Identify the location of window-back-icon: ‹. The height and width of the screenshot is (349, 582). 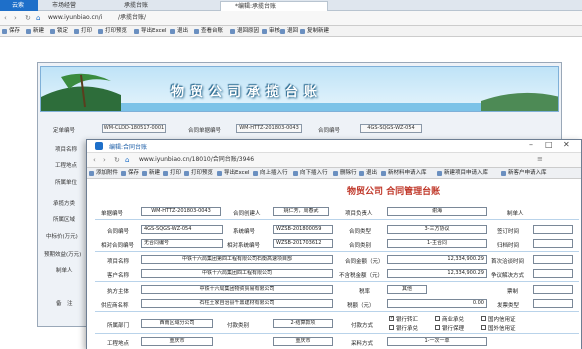
(94, 160).